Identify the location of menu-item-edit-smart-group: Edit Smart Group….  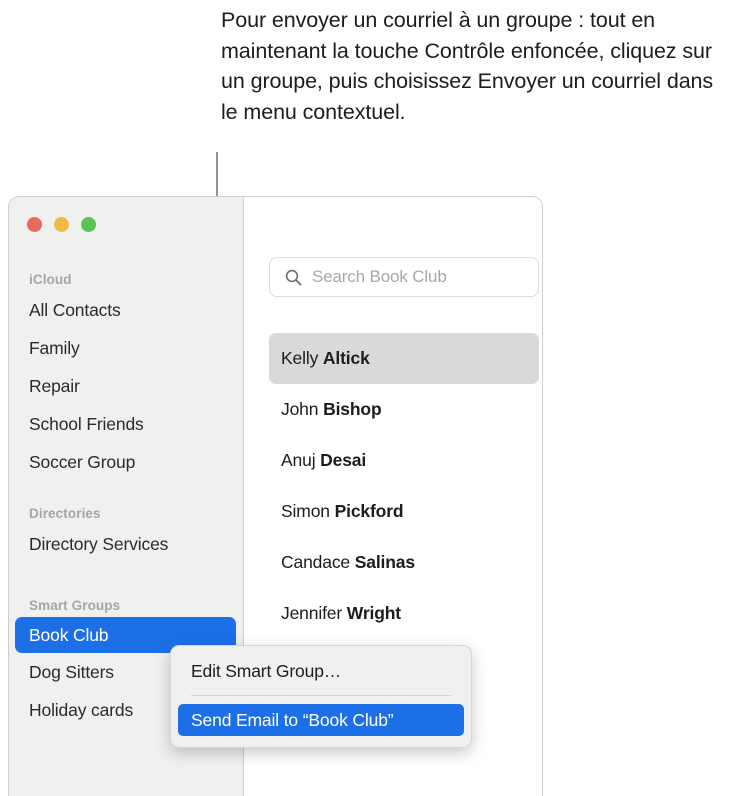
(321, 671).